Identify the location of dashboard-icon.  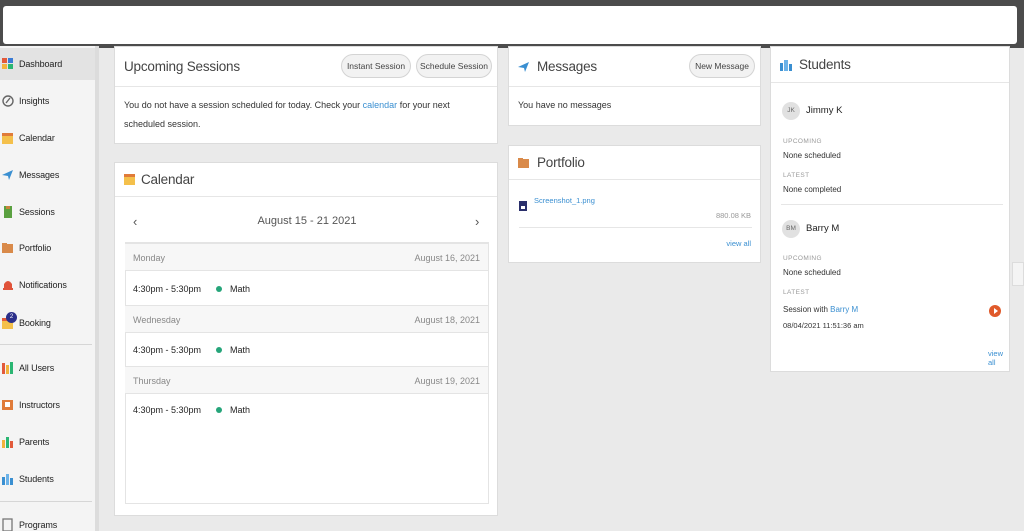
(8, 64).